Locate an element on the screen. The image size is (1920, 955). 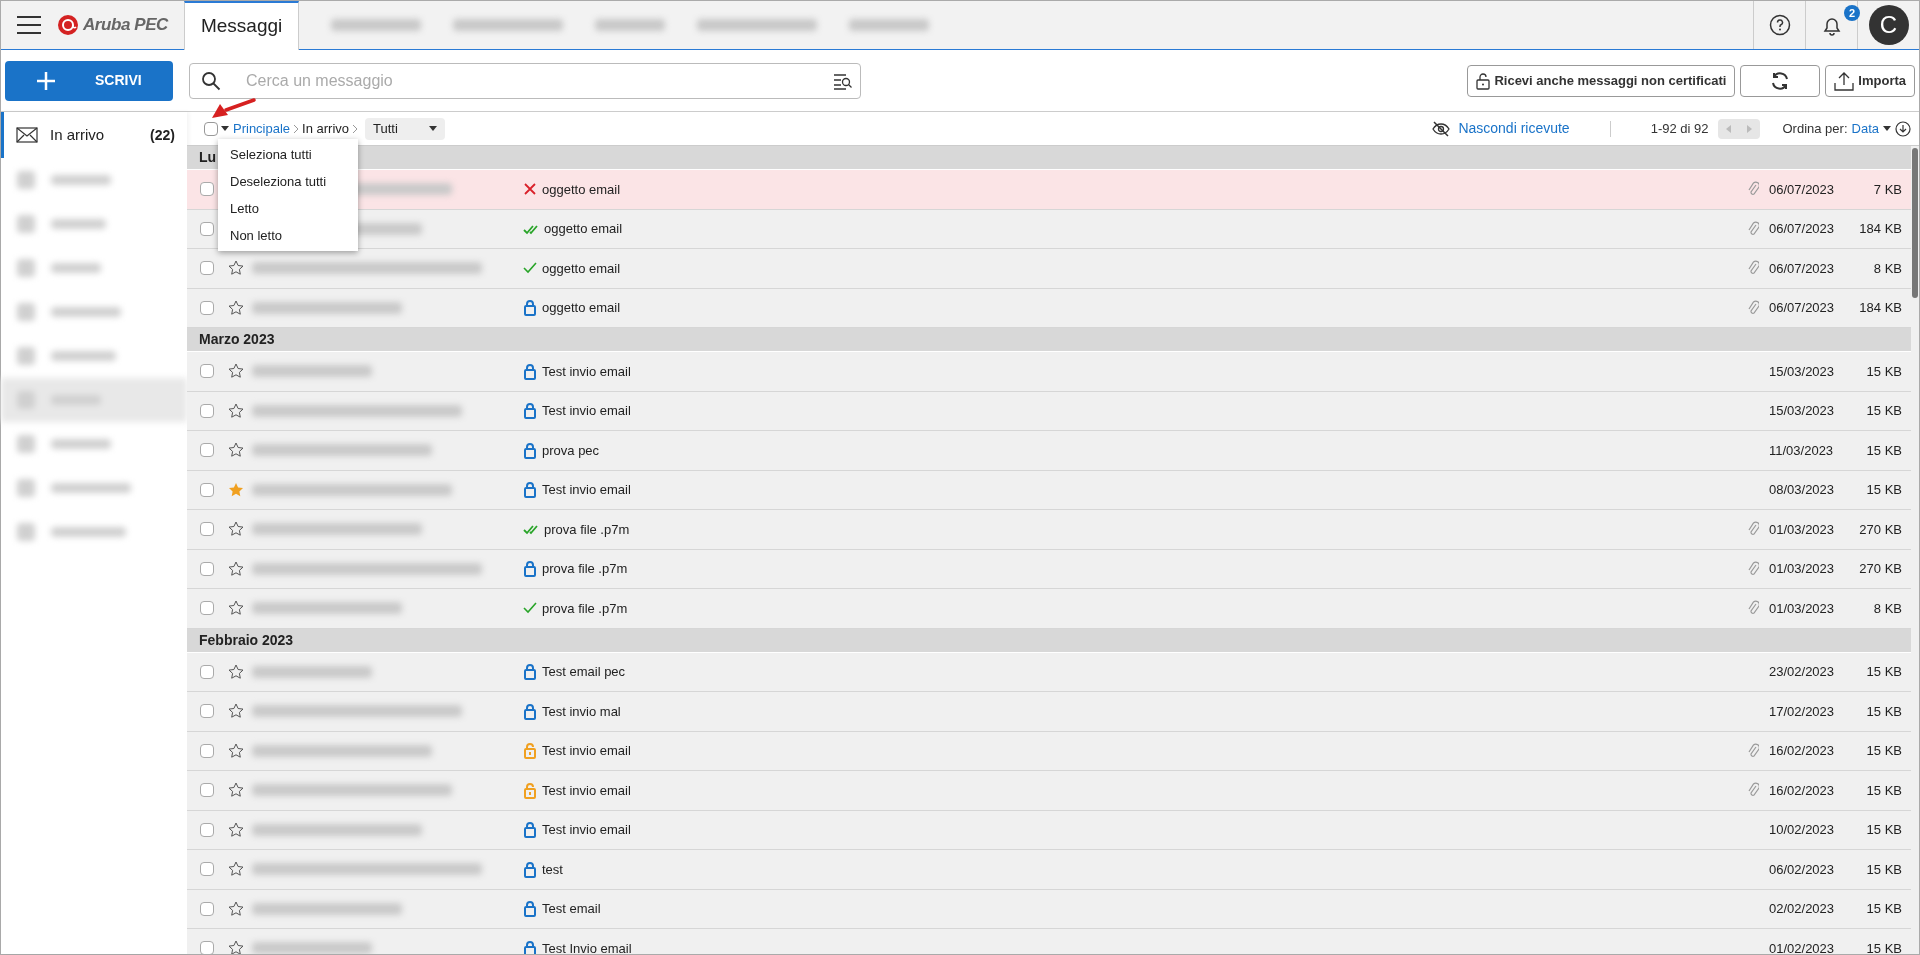
message-subject: prova pec is located at coordinates (571, 450).